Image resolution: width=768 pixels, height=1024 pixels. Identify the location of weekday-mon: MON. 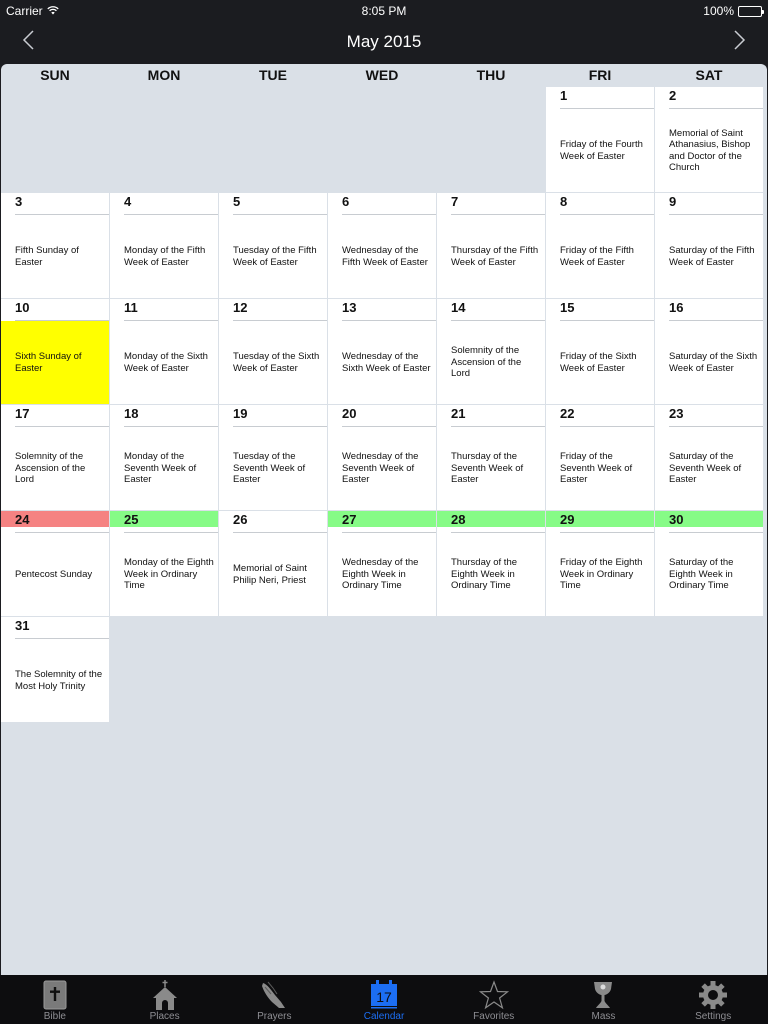
(164, 75).